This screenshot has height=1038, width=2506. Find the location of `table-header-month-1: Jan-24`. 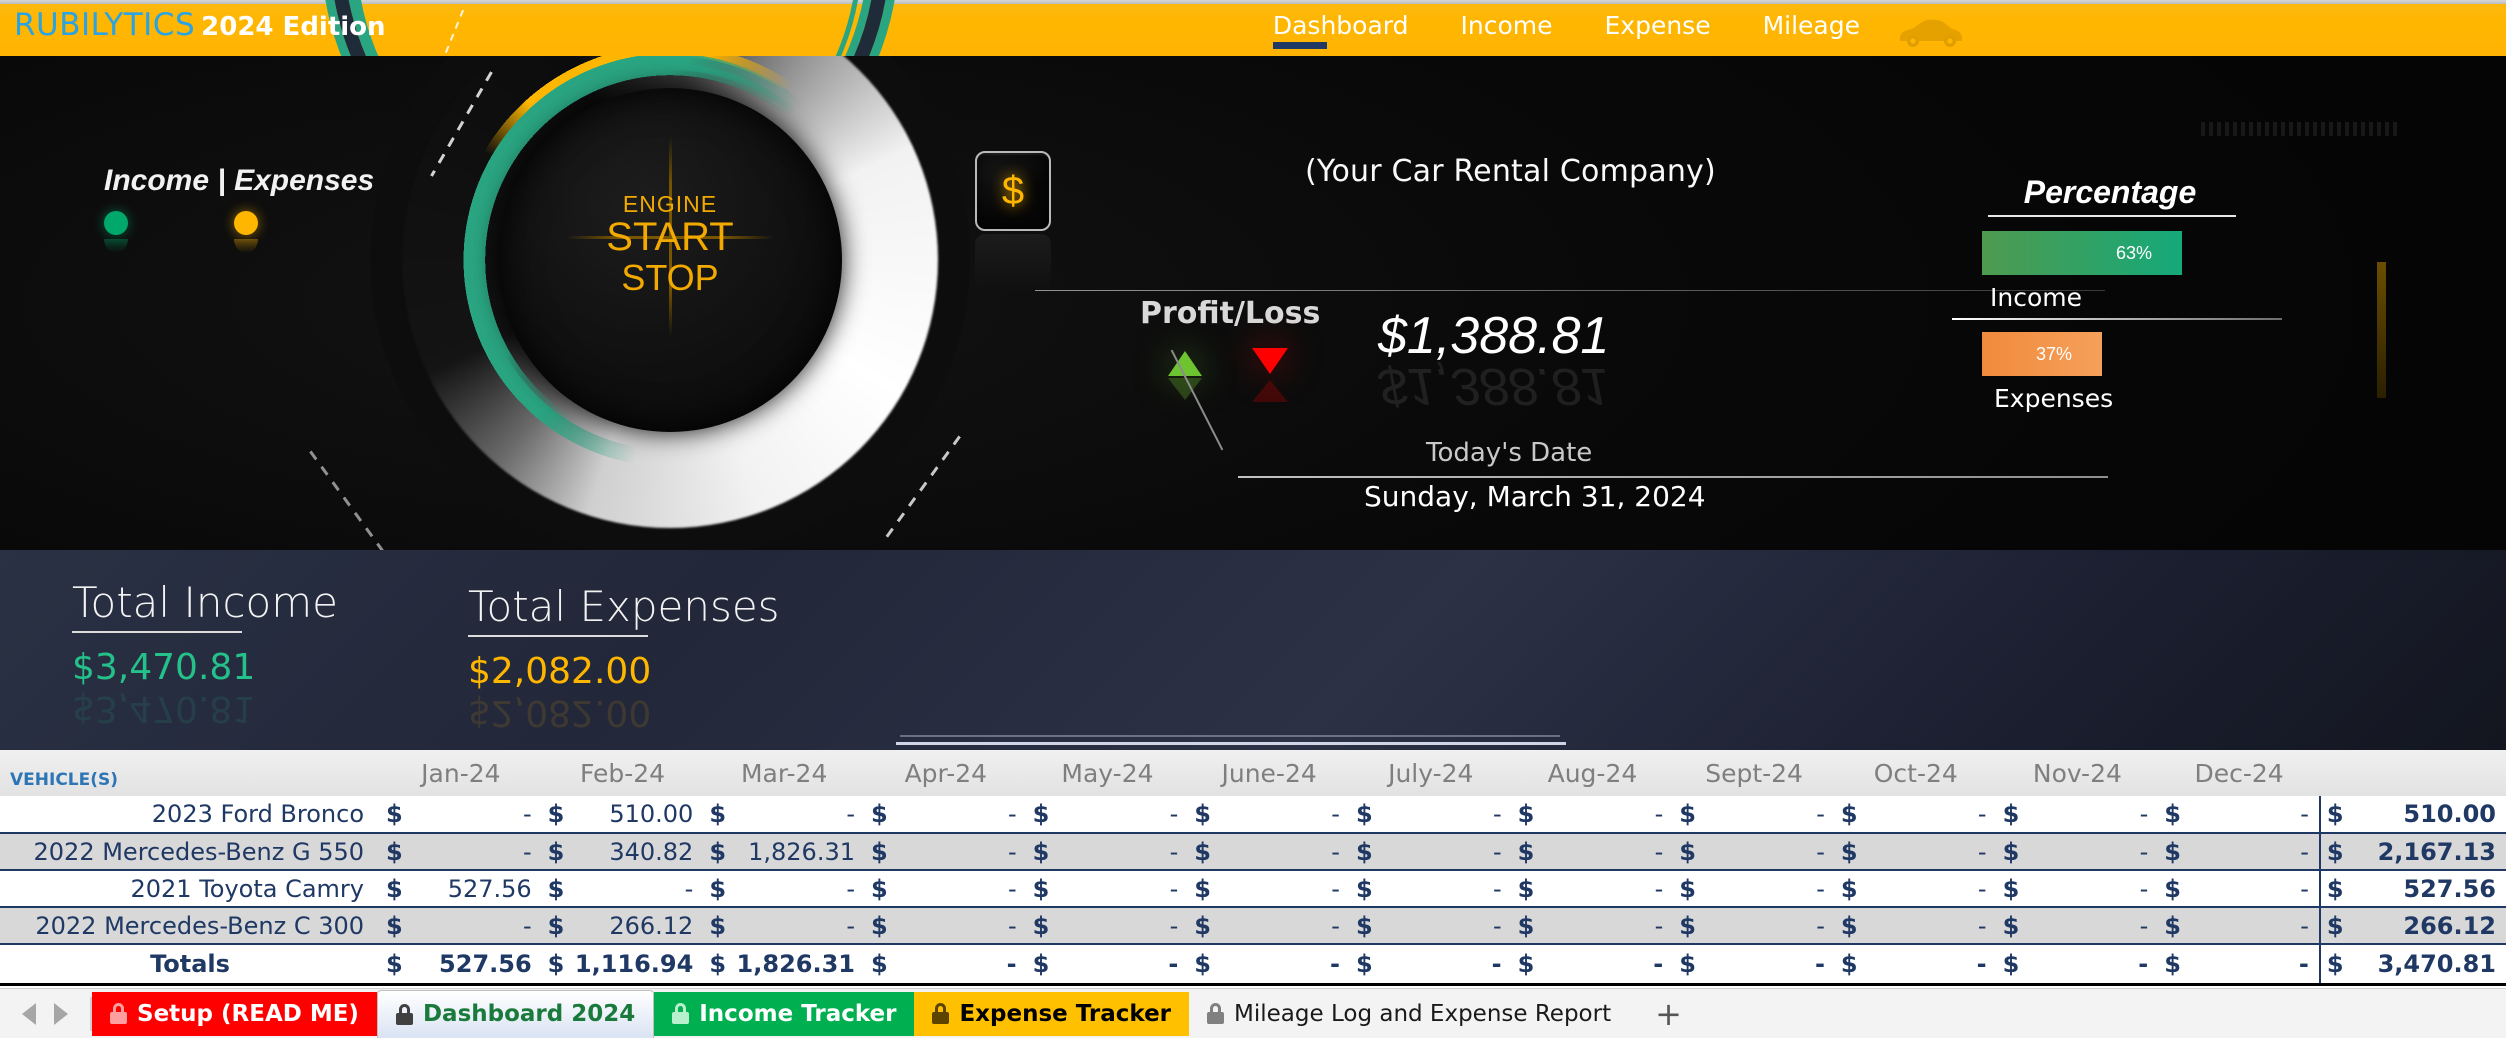

table-header-month-1: Jan-24 is located at coordinates (461, 773).